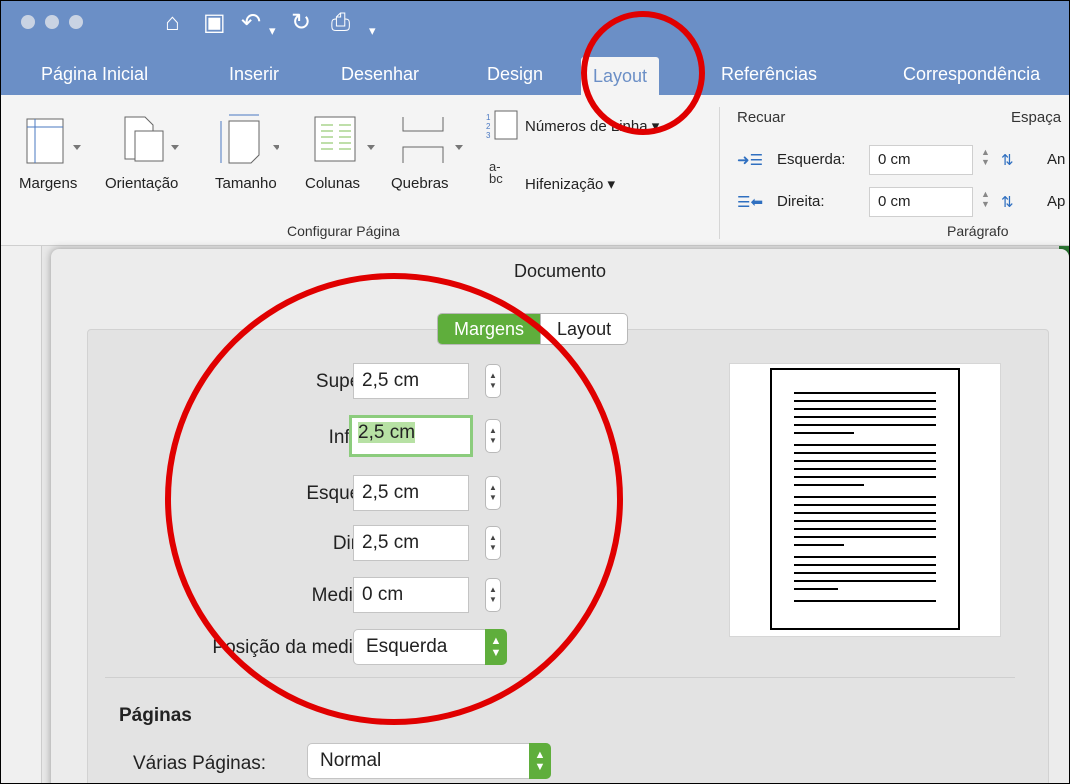 The height and width of the screenshot is (784, 1070). Describe the element at coordinates (332, 183) in the screenshot. I see `colunas-button: Colunas` at that location.